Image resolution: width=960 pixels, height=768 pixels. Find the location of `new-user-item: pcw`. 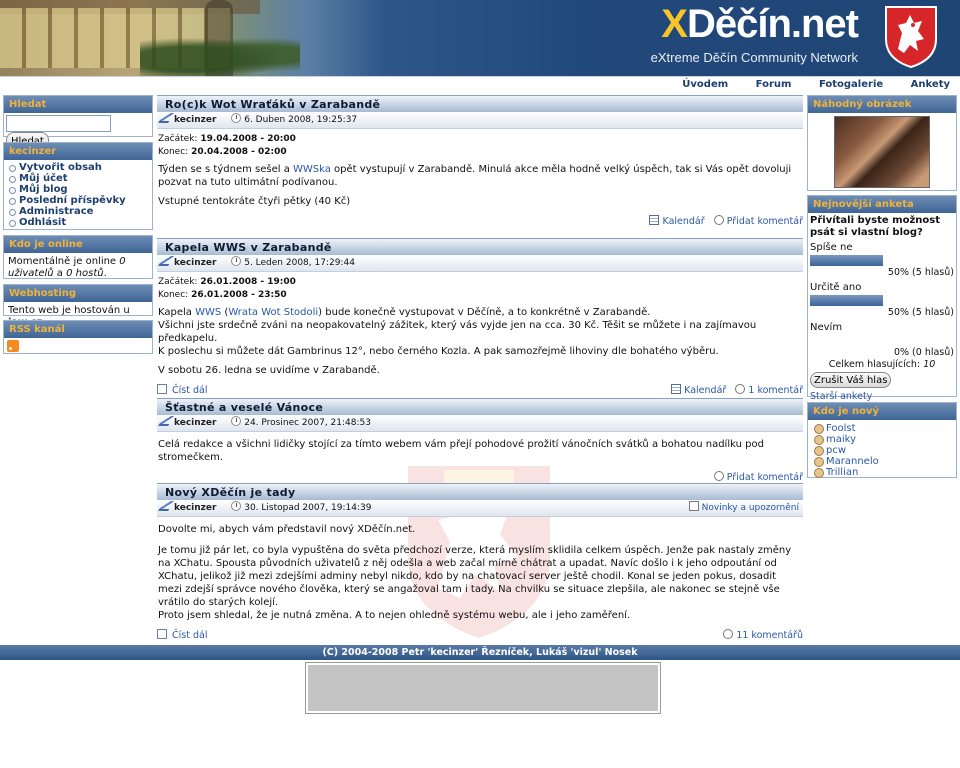

new-user-item: pcw is located at coordinates (882, 450).